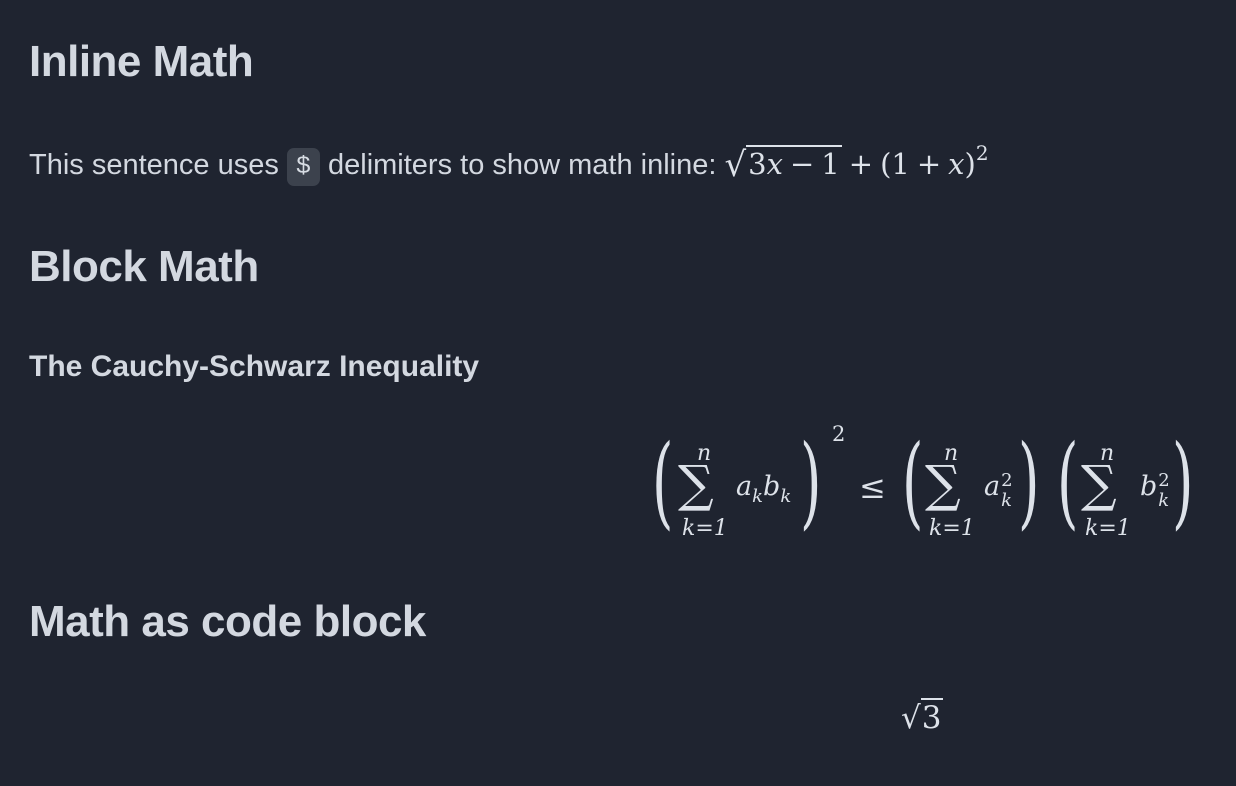 The height and width of the screenshot is (786, 1236). I want to click on term-b: b, so click(772, 486).